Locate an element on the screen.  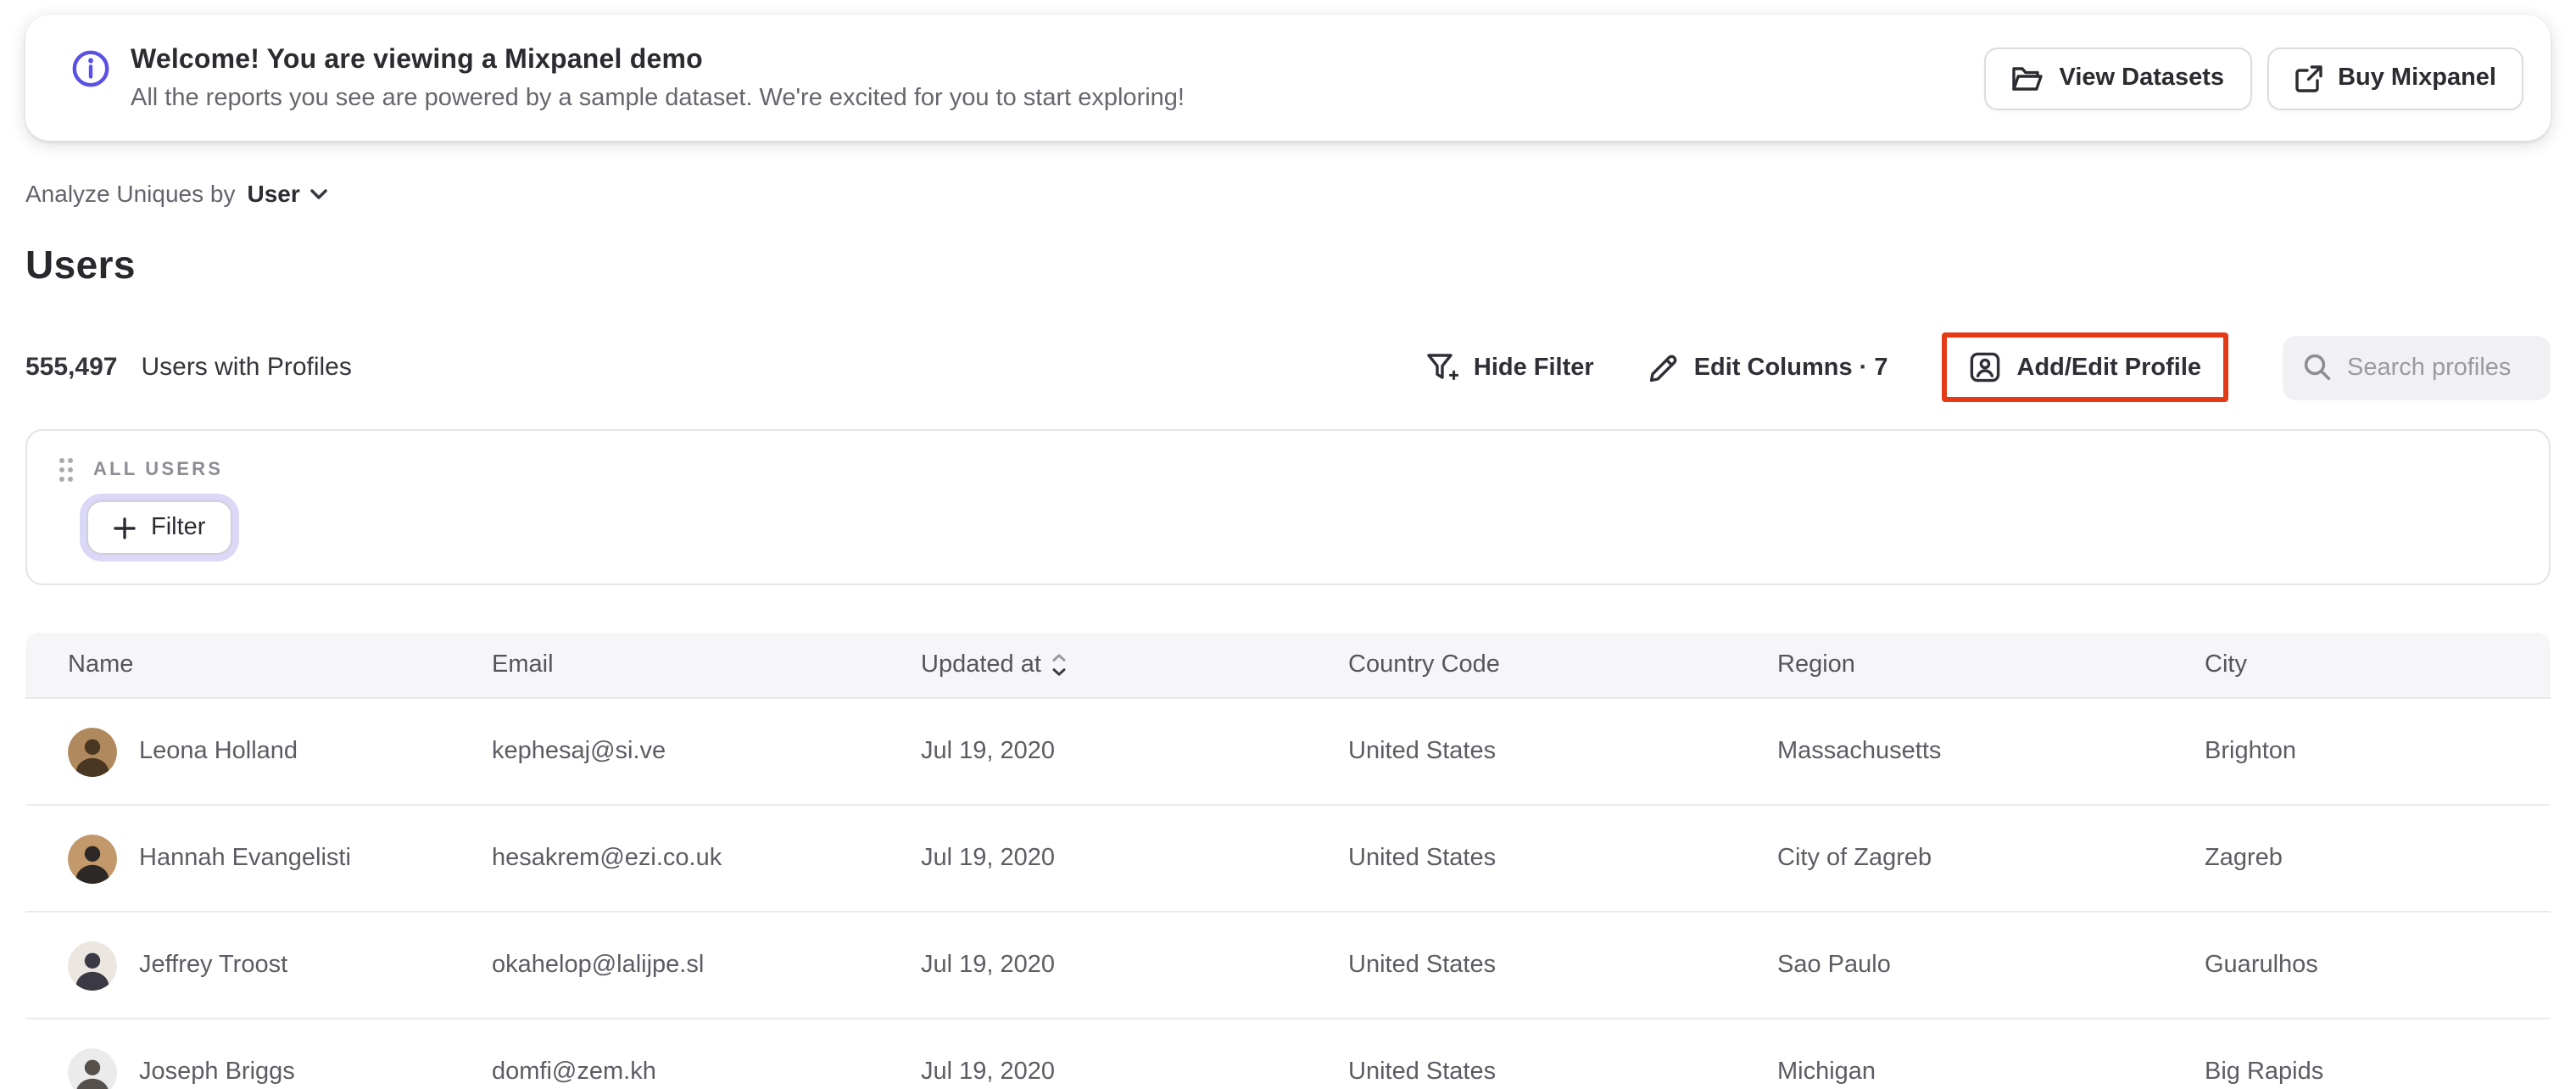
column-header-label: Updated at is located at coordinates (981, 665).